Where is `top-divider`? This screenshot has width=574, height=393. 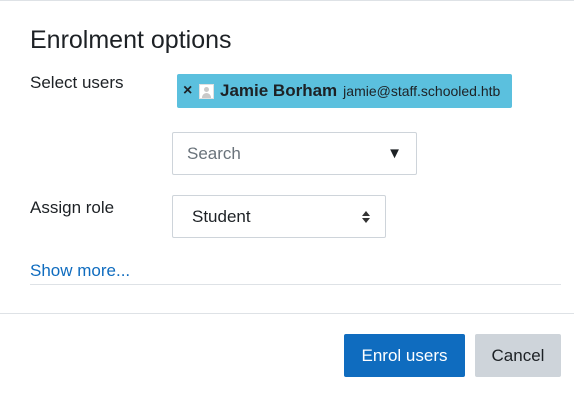 top-divider is located at coordinates (287, 0).